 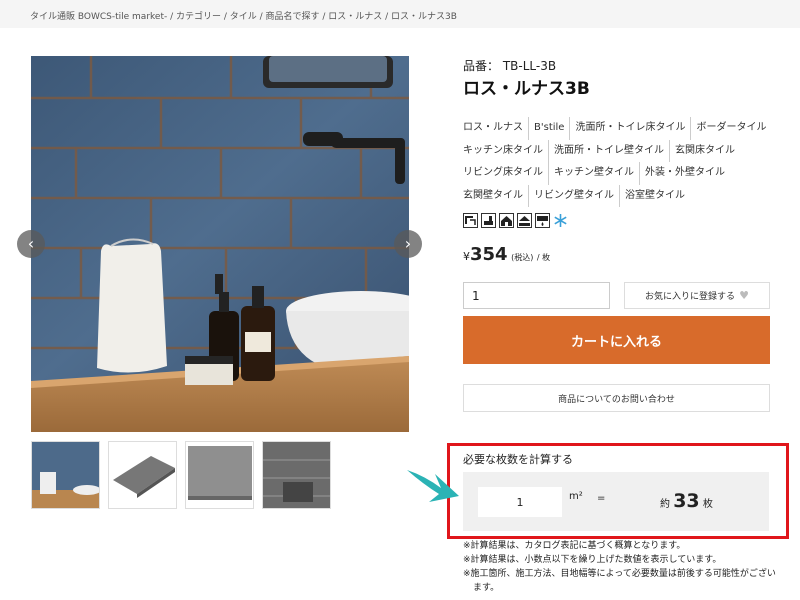 I want to click on page-title: ロス・ルナス3B, so click(x=526, y=89).